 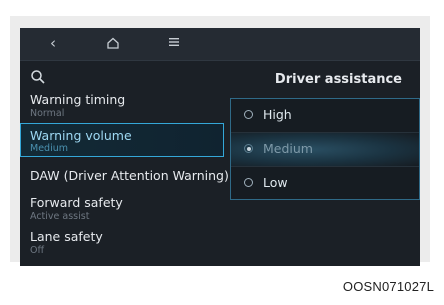 I want to click on item-label: Lane safety, so click(x=66, y=236).